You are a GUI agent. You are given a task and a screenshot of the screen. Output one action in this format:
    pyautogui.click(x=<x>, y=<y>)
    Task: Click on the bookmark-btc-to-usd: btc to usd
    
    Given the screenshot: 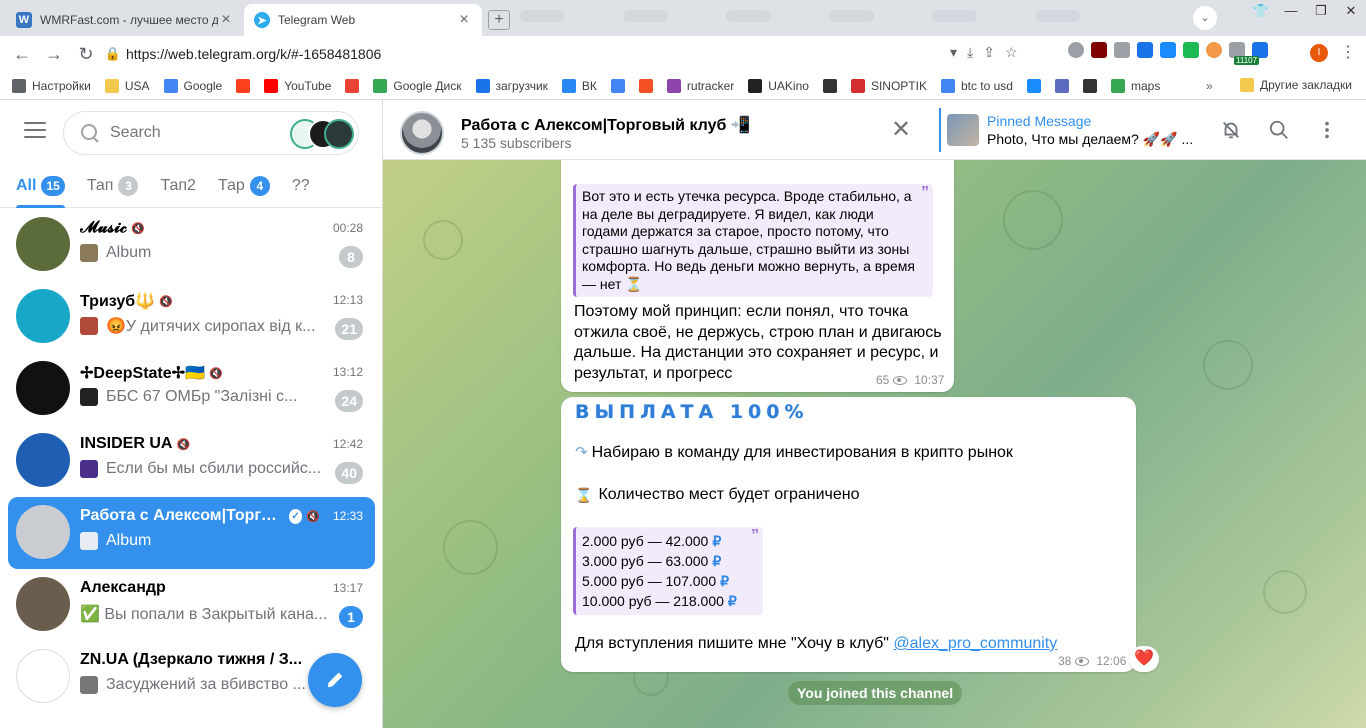 What is the action you would take?
    pyautogui.click(x=976, y=85)
    